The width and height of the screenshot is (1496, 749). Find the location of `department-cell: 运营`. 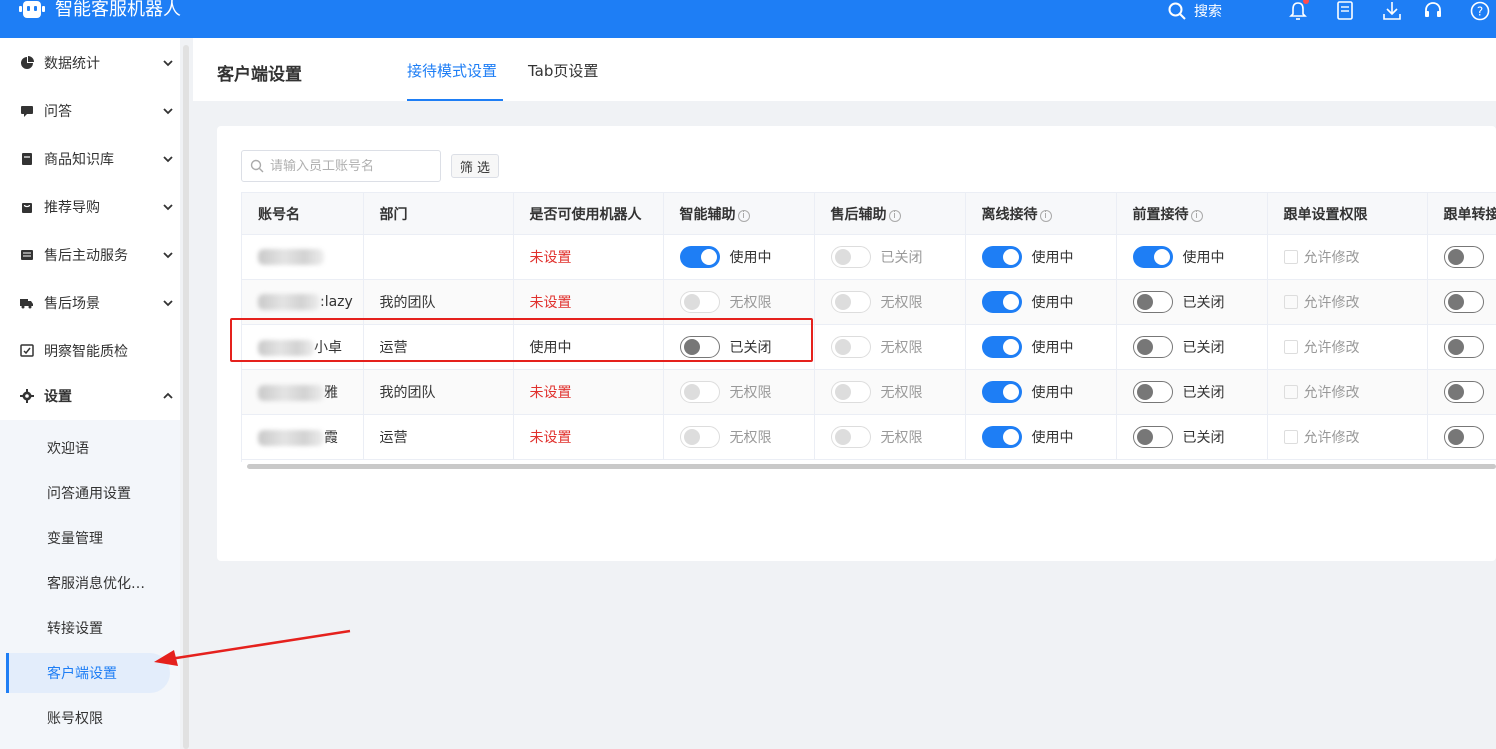

department-cell: 运营 is located at coordinates (438, 437).